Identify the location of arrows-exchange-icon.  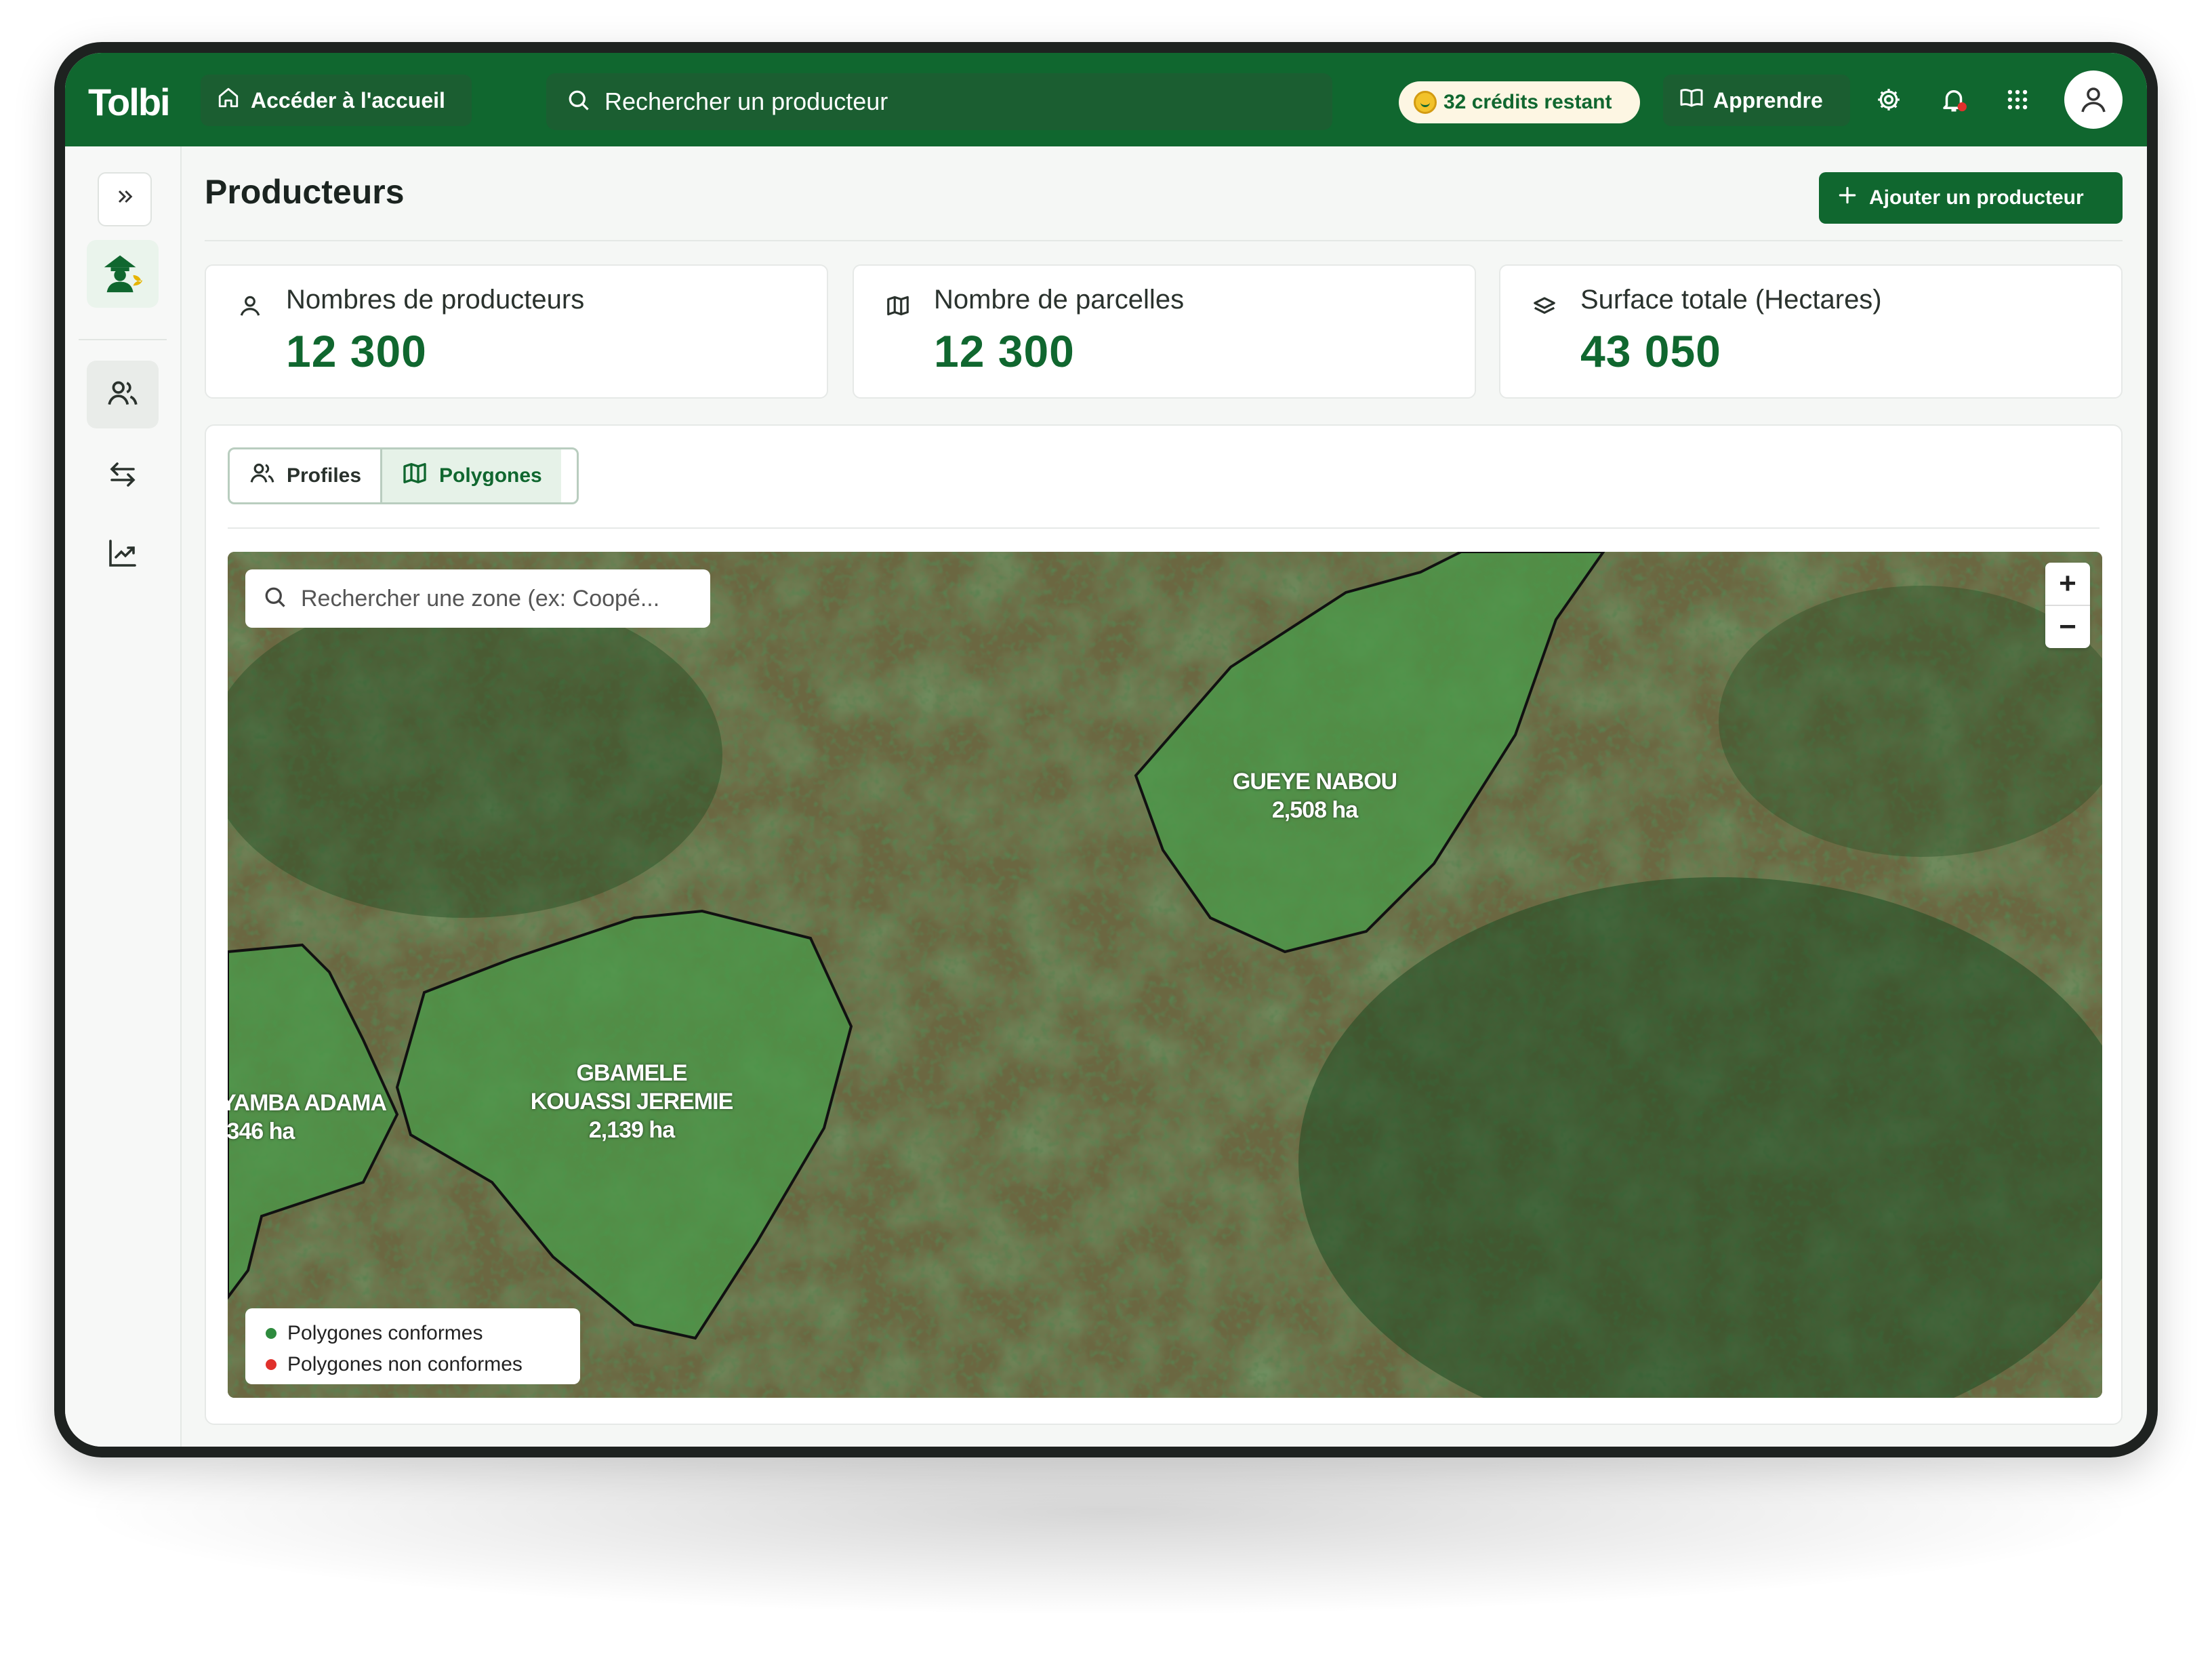
(123, 476).